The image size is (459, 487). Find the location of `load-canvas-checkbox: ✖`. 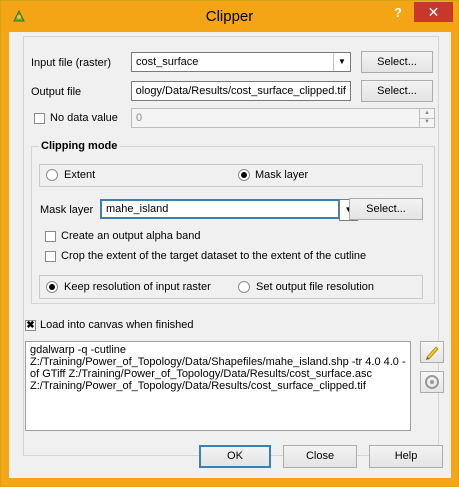

load-canvas-checkbox: ✖ is located at coordinates (30, 325).